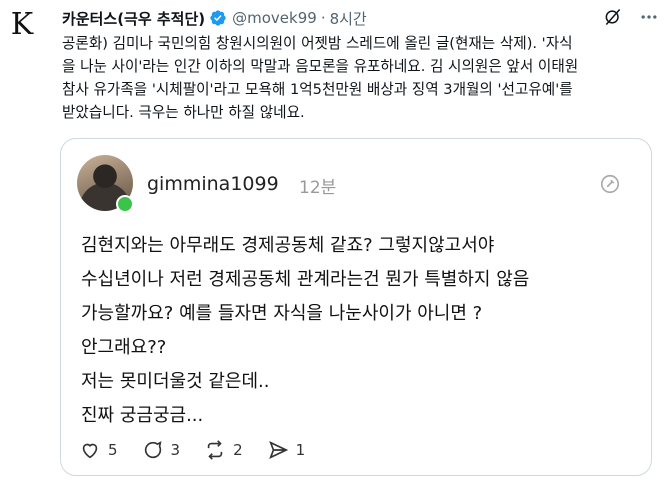 The height and width of the screenshot is (486, 670). I want to click on author-handle: @movek99, so click(274, 18).